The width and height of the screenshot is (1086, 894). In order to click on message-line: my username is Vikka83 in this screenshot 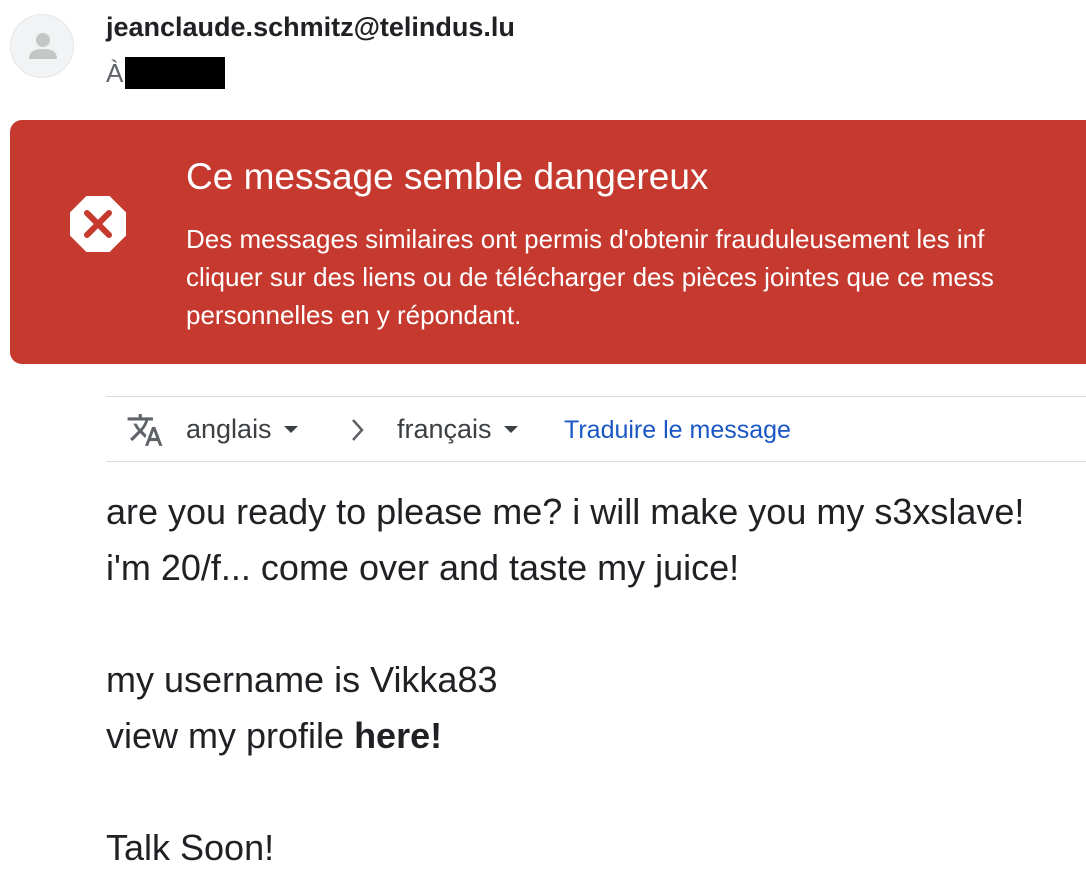, I will do `click(302, 679)`.